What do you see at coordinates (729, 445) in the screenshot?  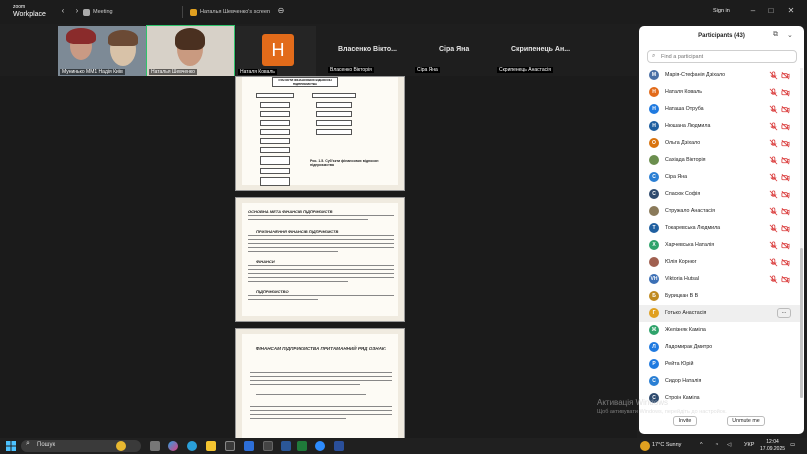 I see `volume-icon: ◁` at bounding box center [729, 445].